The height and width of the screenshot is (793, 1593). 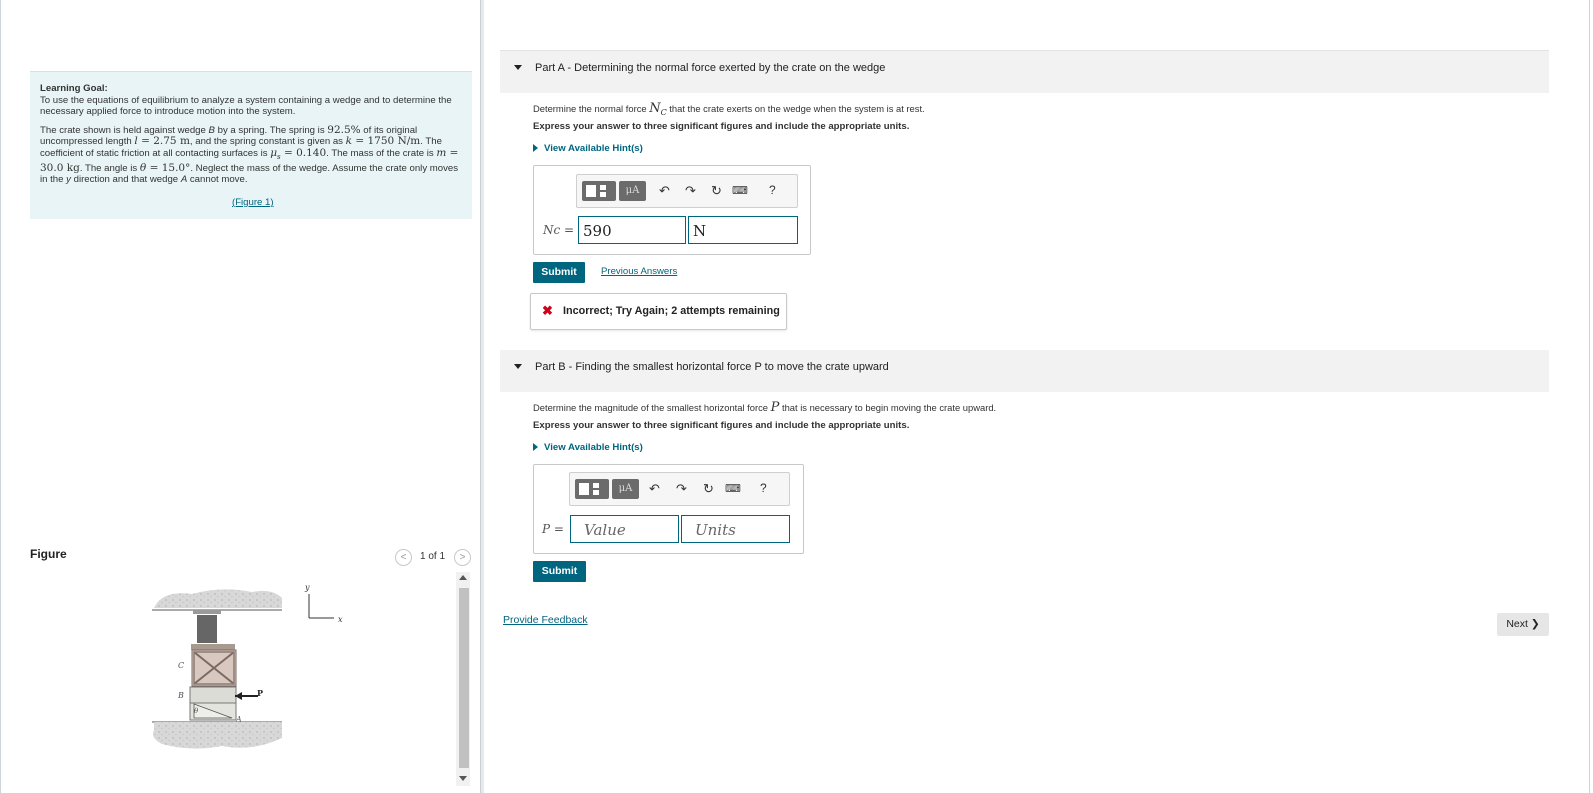 I want to click on part-a-variable-label: Nc =, so click(x=559, y=230).